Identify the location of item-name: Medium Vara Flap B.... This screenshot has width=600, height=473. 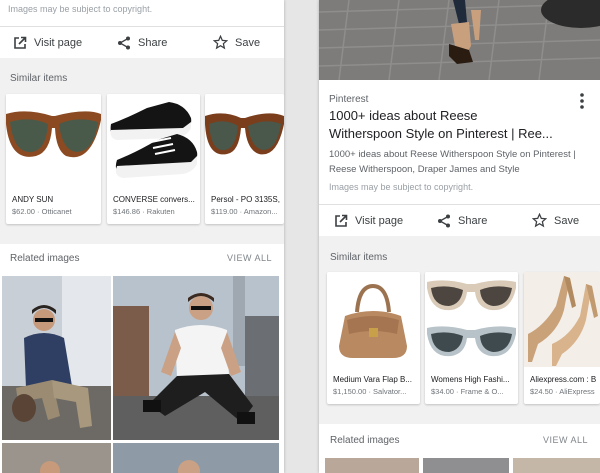
(372, 379).